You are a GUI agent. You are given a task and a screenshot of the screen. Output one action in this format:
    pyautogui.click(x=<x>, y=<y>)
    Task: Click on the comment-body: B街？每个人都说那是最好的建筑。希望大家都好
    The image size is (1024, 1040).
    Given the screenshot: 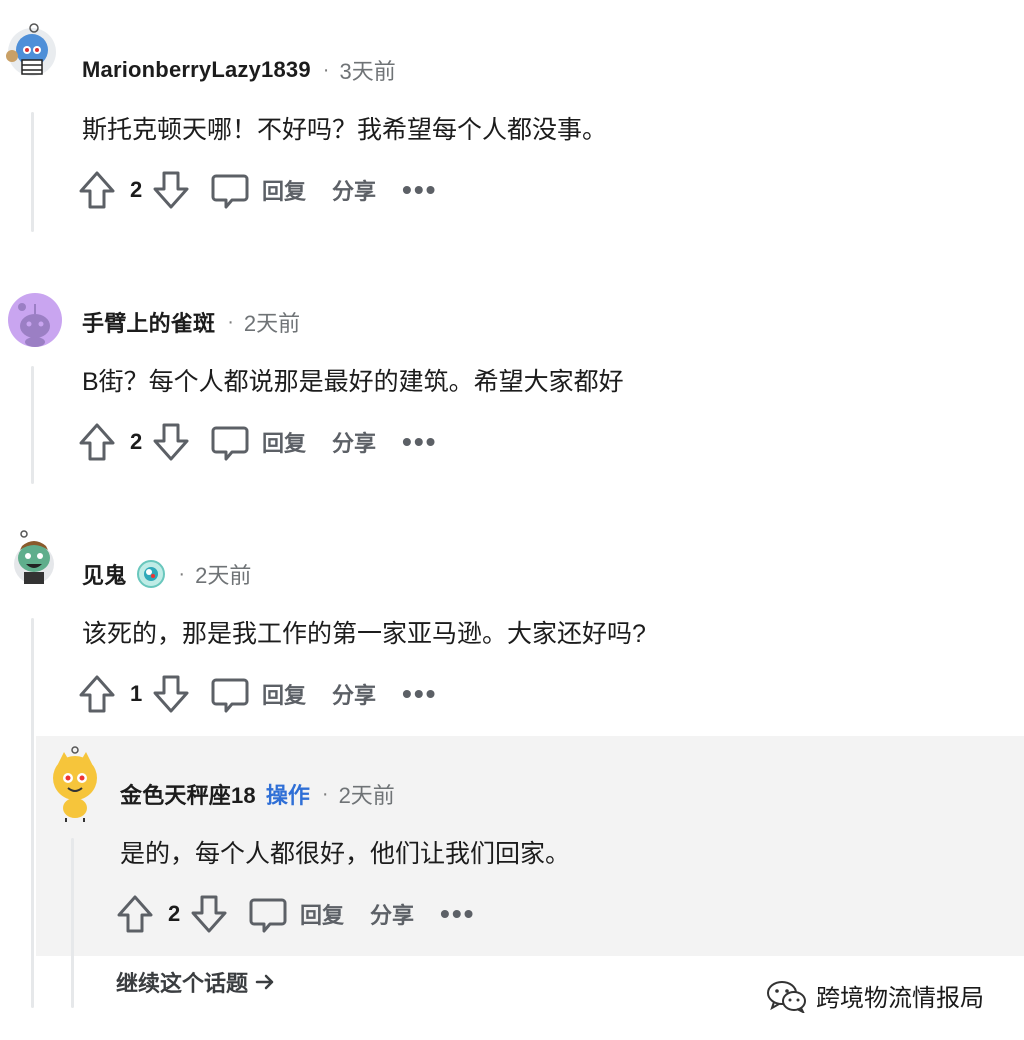 What is the action you would take?
    pyautogui.click(x=353, y=382)
    